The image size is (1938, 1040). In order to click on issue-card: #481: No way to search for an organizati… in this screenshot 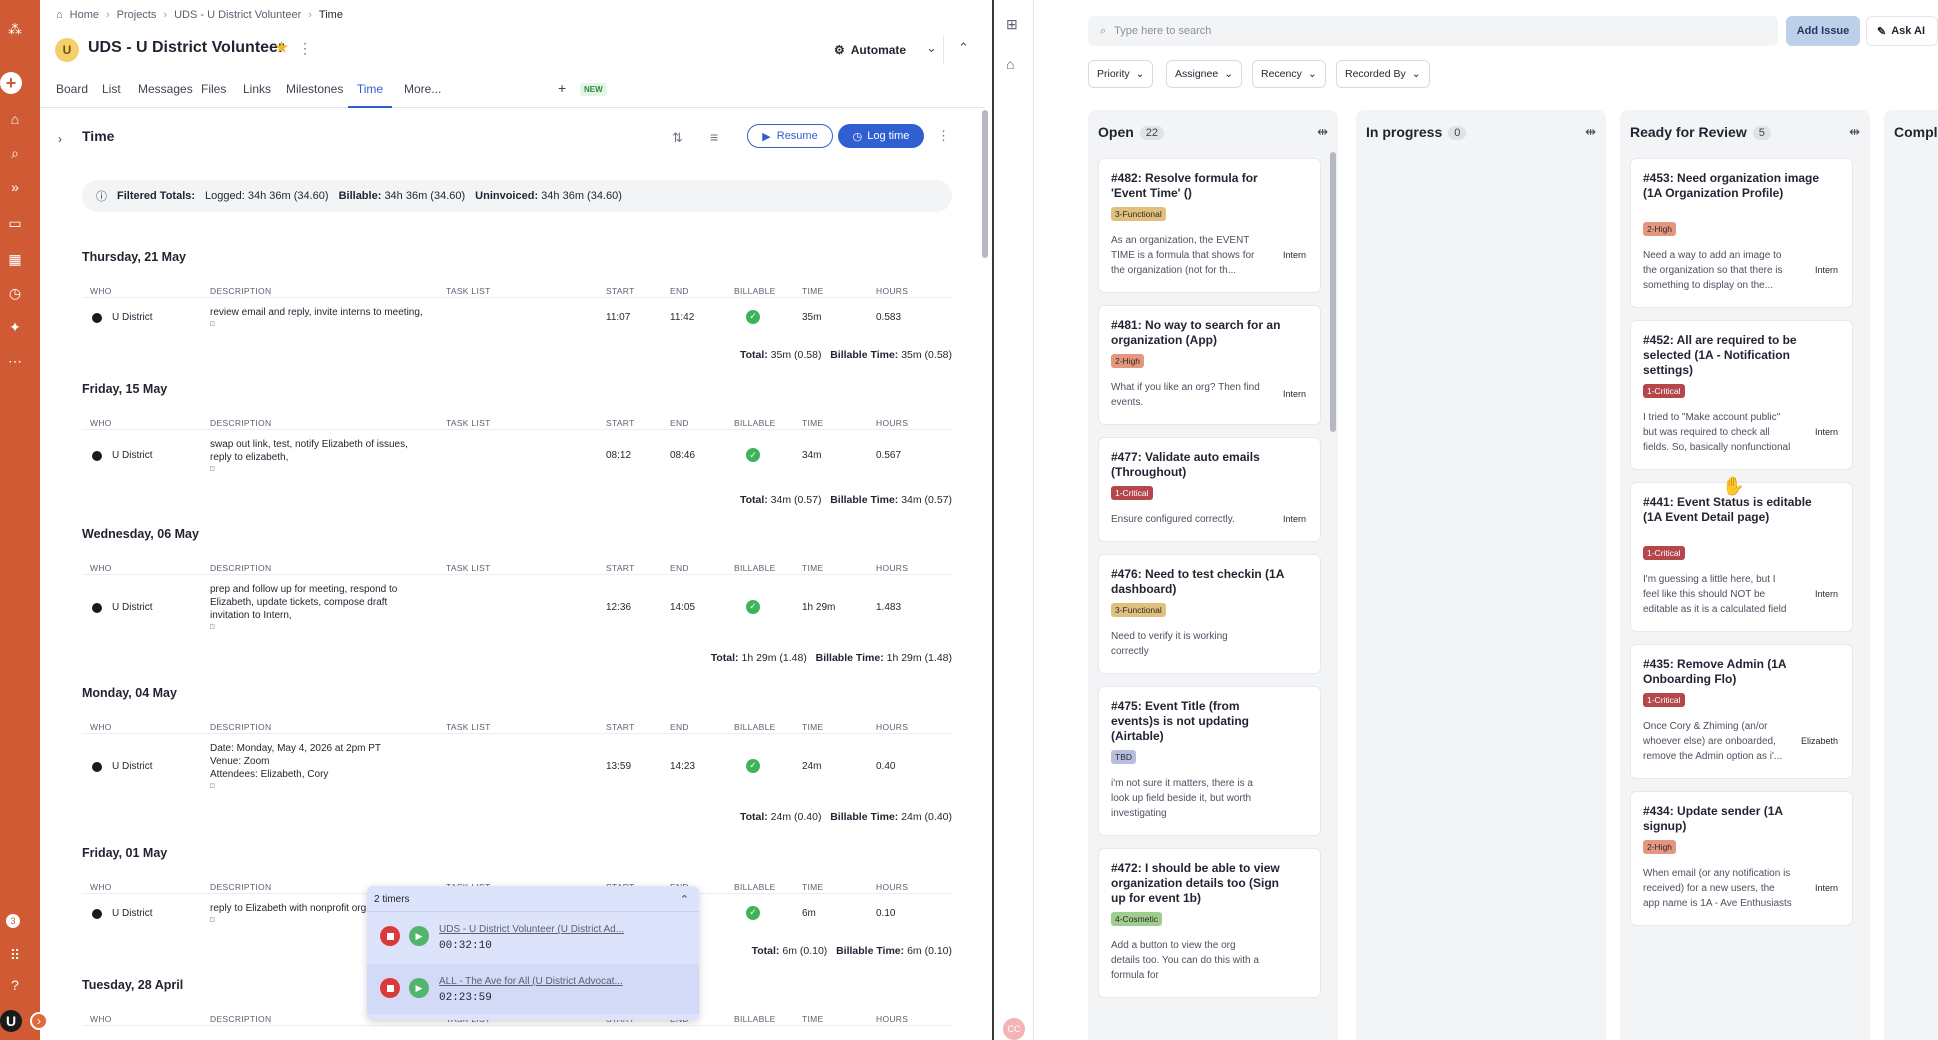, I will do `click(1209, 365)`.